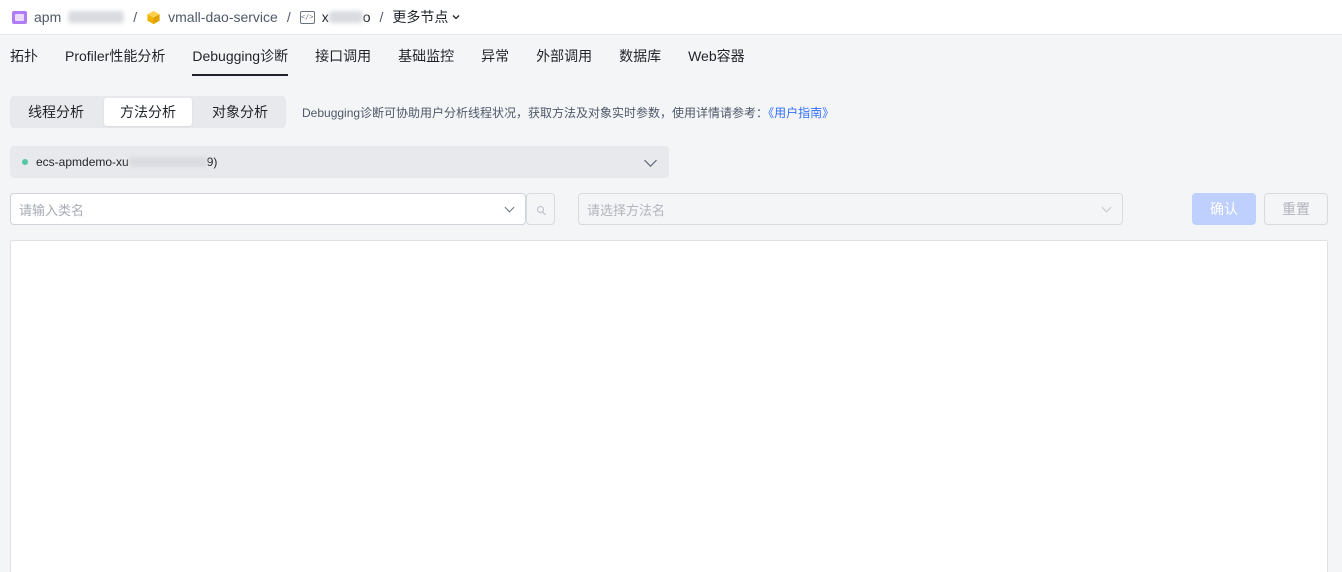 Image resolution: width=1342 pixels, height=572 pixels. What do you see at coordinates (850, 209) in the screenshot?
I see `method-name-select: 请选择方法名` at bounding box center [850, 209].